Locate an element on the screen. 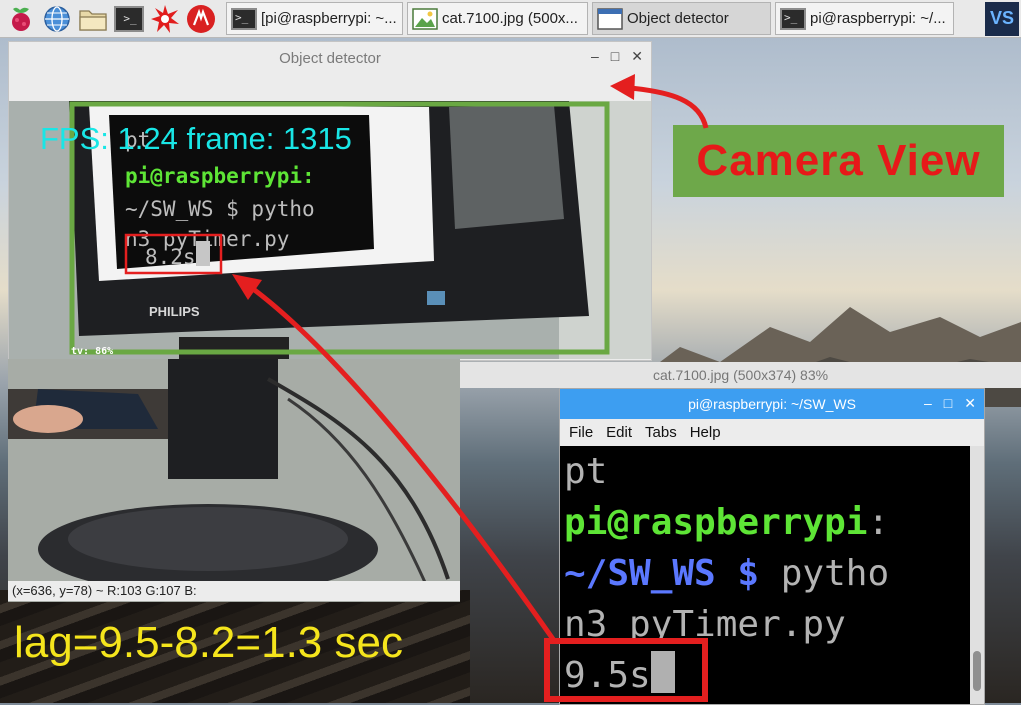 This screenshot has height=705, width=1021. image-viewer-title: cat.7100.jpg (500x374) 83% is located at coordinates (740, 375).